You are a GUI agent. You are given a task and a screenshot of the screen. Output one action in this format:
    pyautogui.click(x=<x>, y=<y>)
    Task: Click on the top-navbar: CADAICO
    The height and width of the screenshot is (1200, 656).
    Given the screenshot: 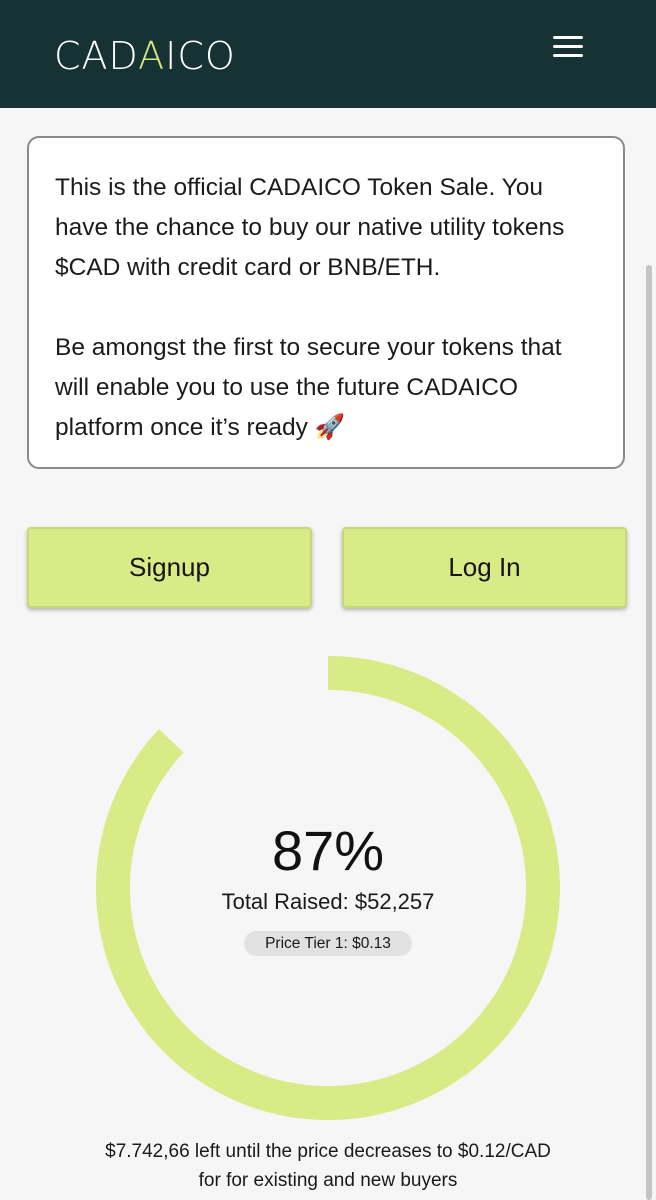 What is the action you would take?
    pyautogui.click(x=328, y=54)
    